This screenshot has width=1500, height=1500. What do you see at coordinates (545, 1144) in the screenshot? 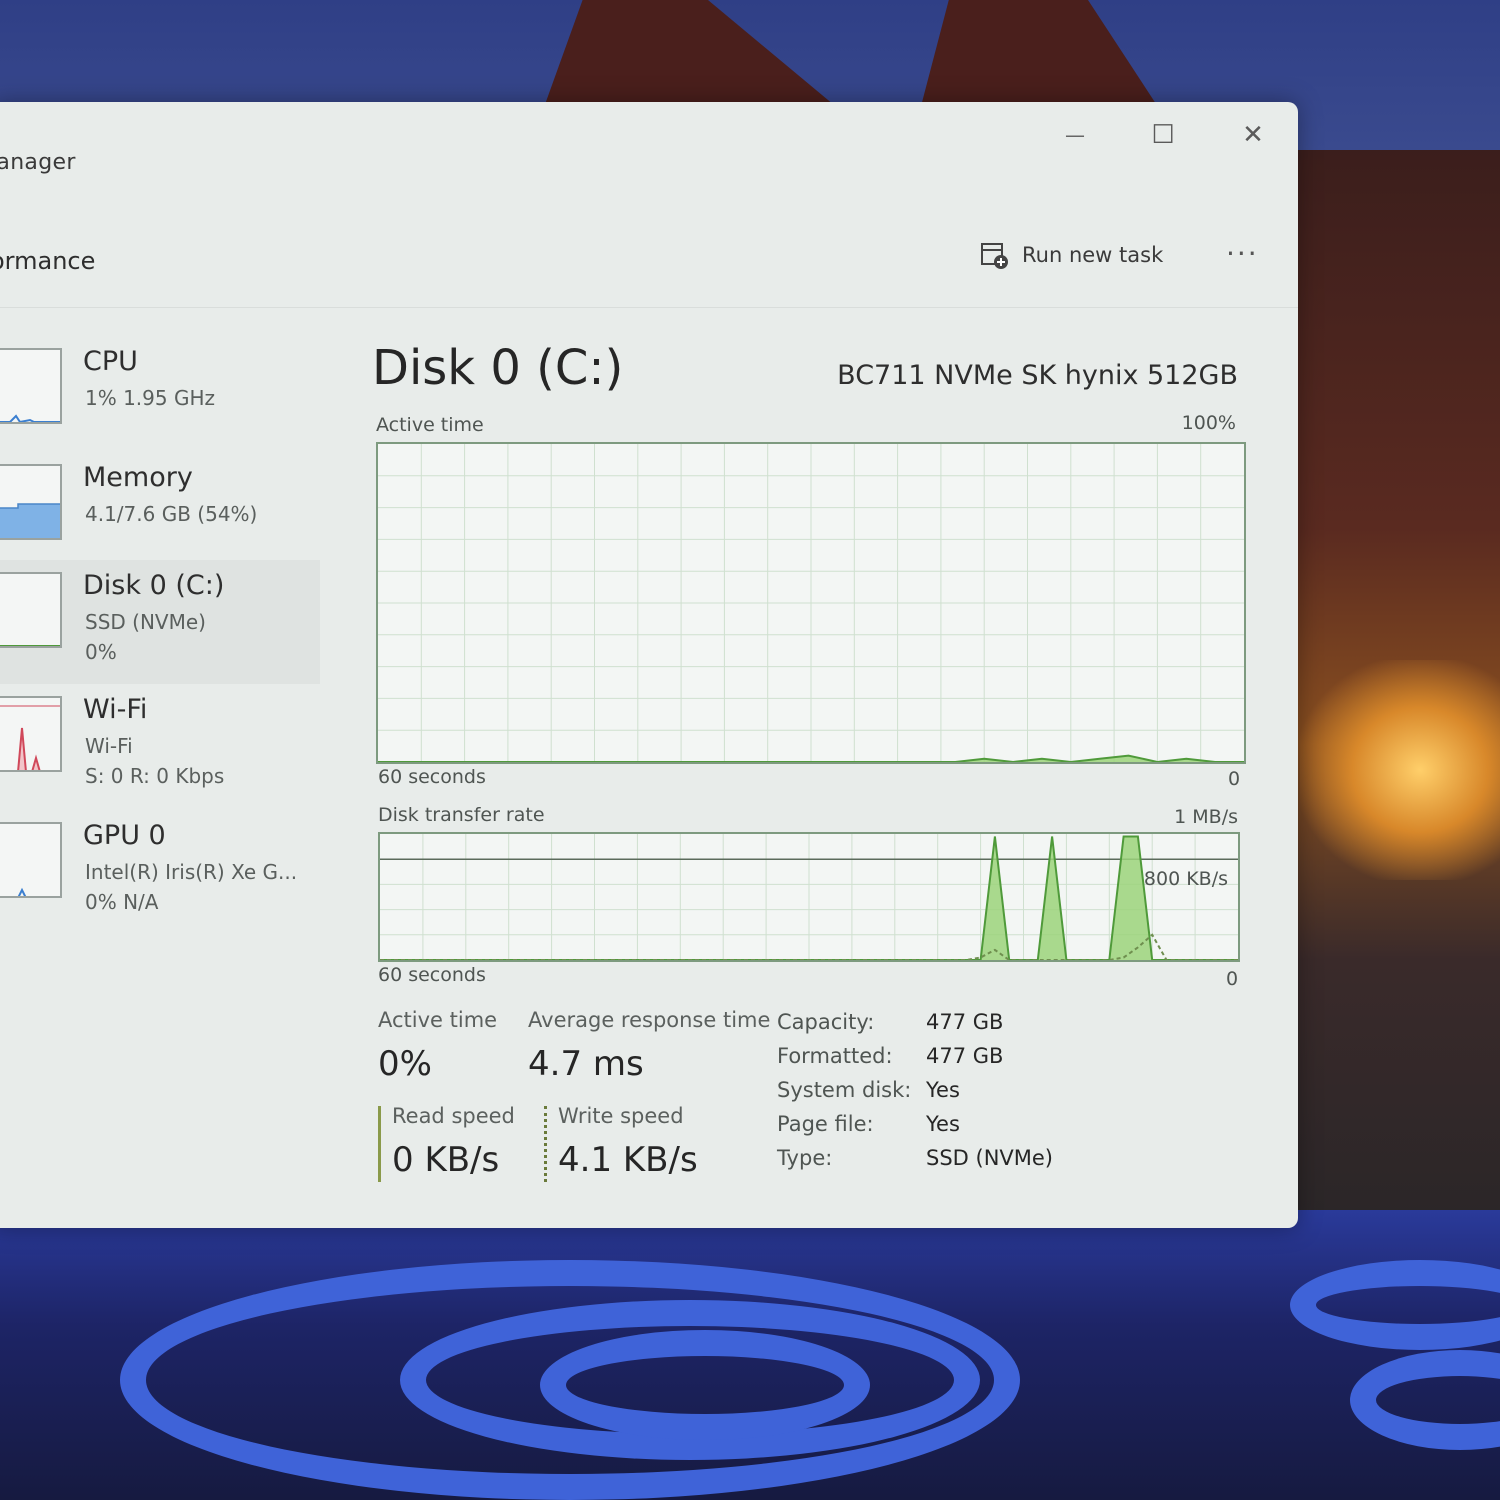
I see `write-speed-legend-bar` at bounding box center [545, 1144].